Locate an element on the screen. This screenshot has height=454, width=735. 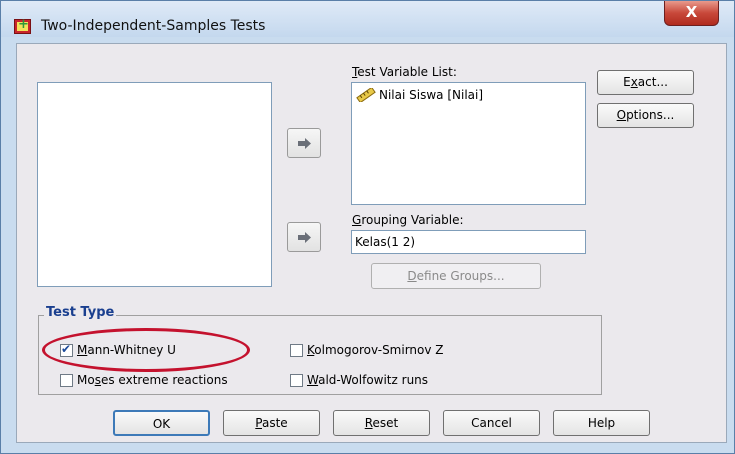
source-variable-list is located at coordinates (154, 184).